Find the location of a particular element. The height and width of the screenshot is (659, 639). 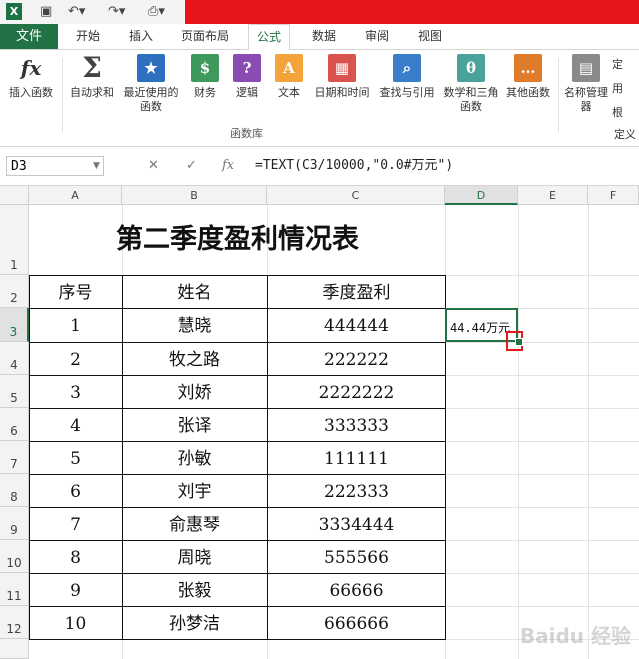

insert-function-button: fx 插入函数 is located at coordinates (31, 77).